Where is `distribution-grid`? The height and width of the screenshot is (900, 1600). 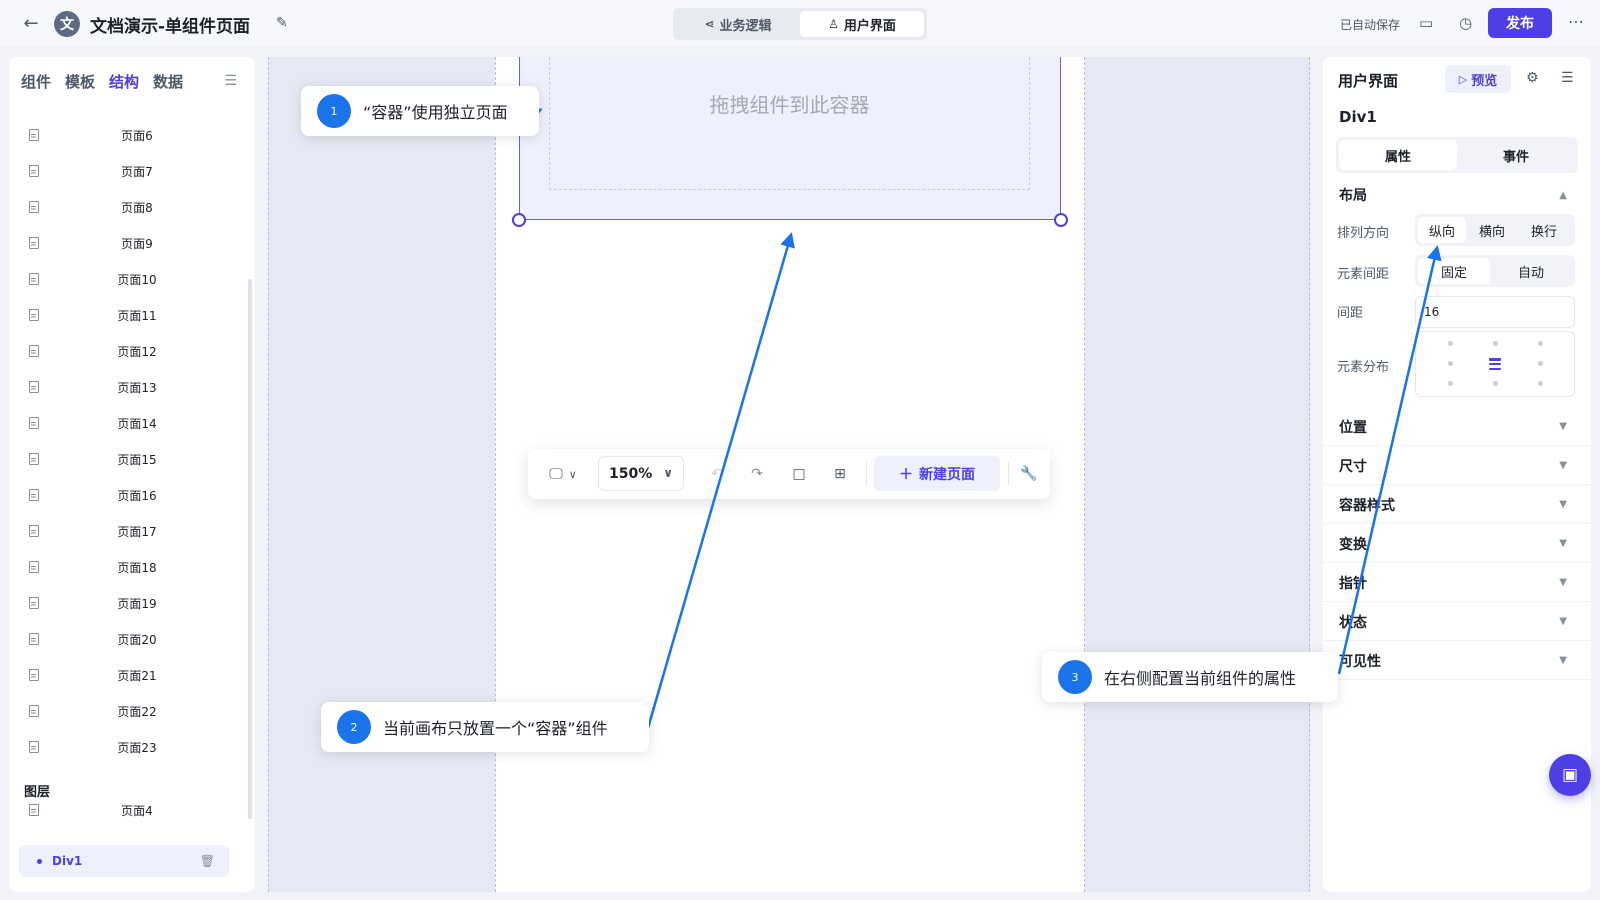 distribution-grid is located at coordinates (1495, 364).